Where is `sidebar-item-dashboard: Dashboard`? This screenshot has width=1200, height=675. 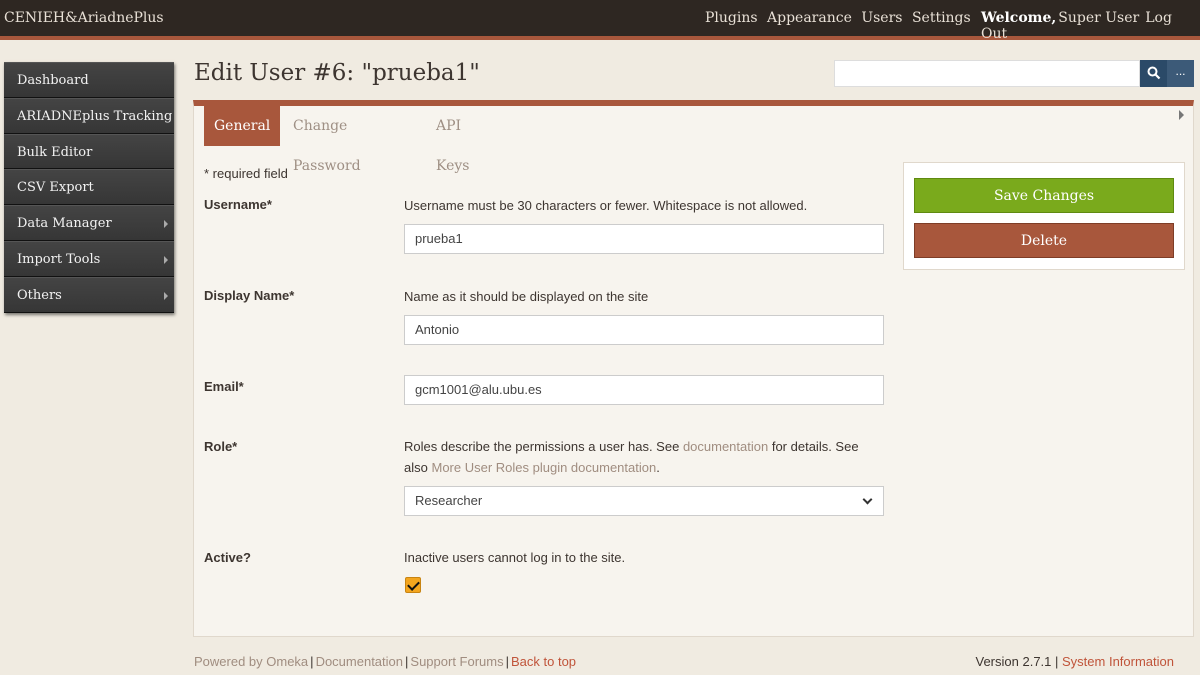
sidebar-item-dashboard: Dashboard is located at coordinates (89, 80).